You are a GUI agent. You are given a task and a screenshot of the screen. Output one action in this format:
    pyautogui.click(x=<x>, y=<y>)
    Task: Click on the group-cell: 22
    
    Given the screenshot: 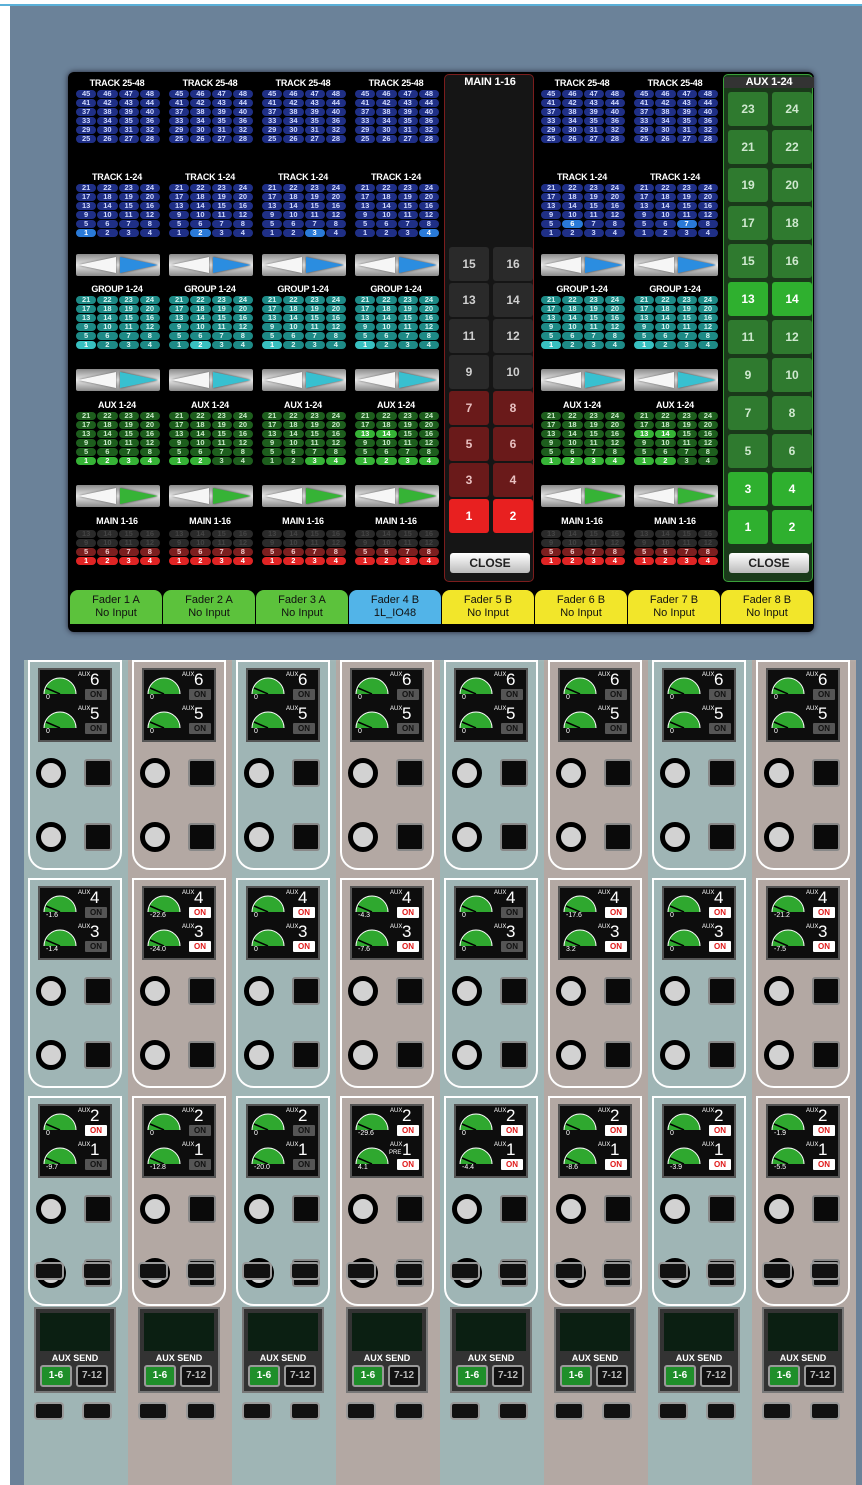 What is the action you would take?
    pyautogui.click(x=386, y=300)
    